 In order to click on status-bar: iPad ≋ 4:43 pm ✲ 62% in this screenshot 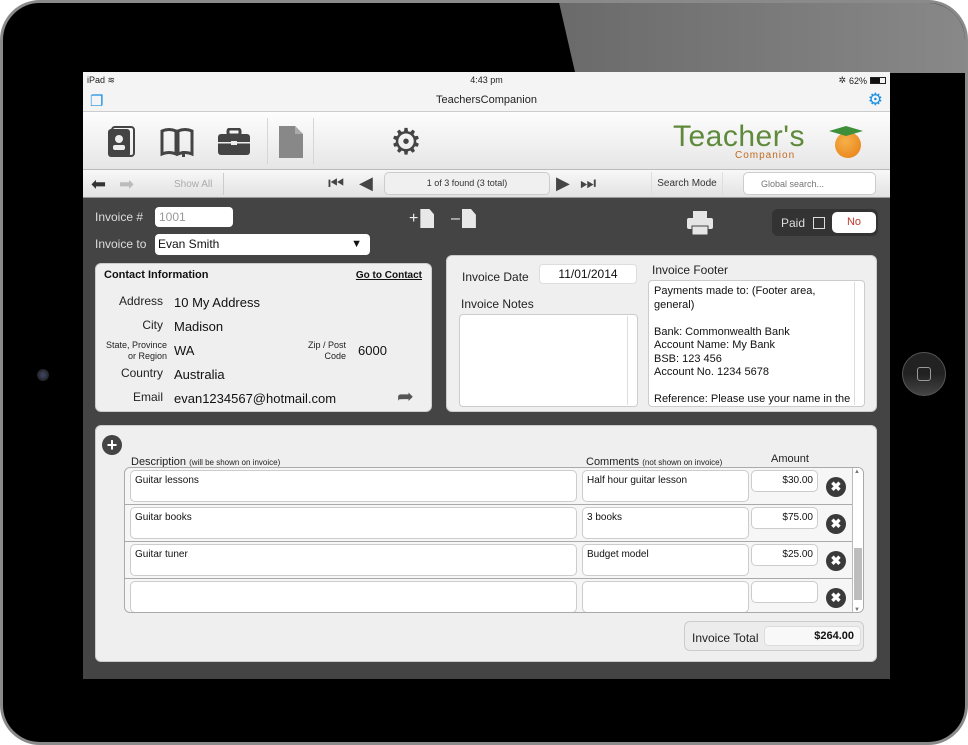, I will do `click(486, 80)`.